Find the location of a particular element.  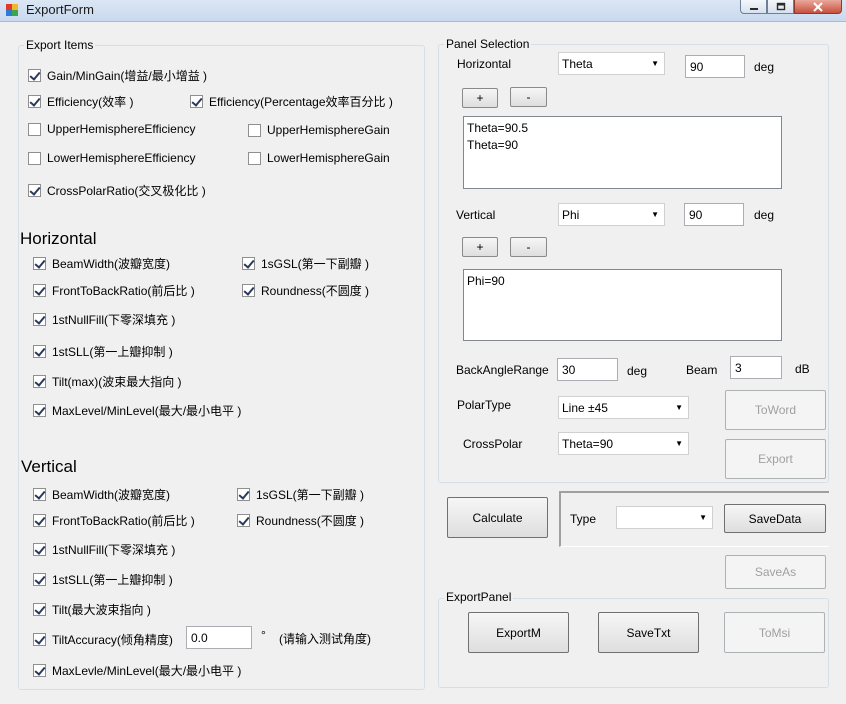

cross-polar-combo: Theta=90 ▼ is located at coordinates (623, 443).